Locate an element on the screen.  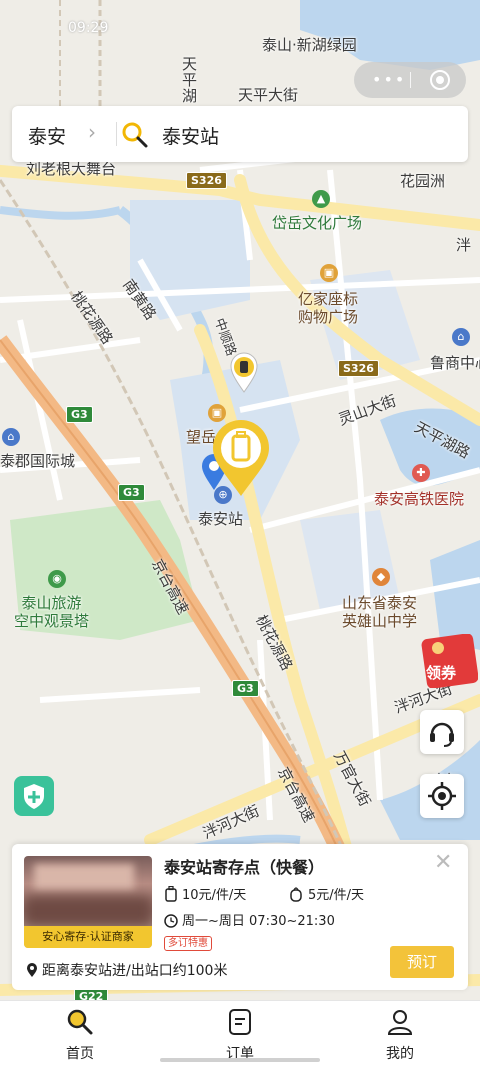
map-label-liulao: 刘老根大舞台 is located at coordinates (71, 169).